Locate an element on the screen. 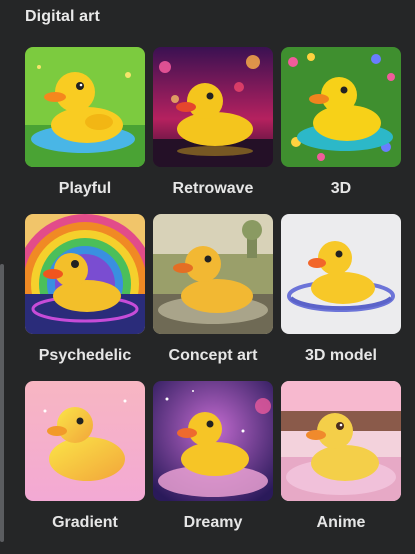 The height and width of the screenshot is (554, 415). style-label: Playful is located at coordinates (85, 188).